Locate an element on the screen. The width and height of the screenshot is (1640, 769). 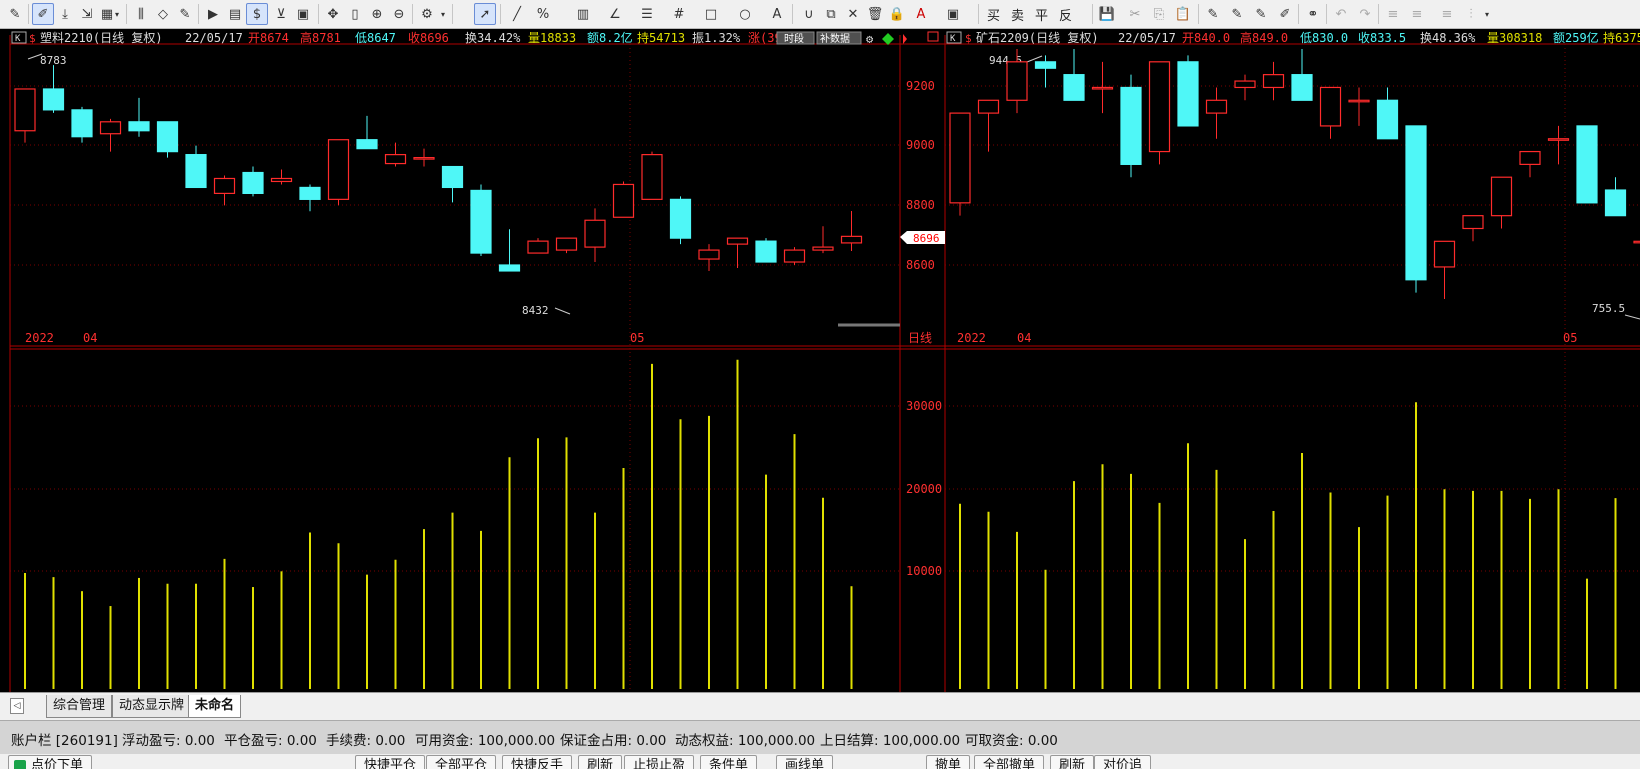
brush-icon: ✐ is located at coordinates (1285, 14).